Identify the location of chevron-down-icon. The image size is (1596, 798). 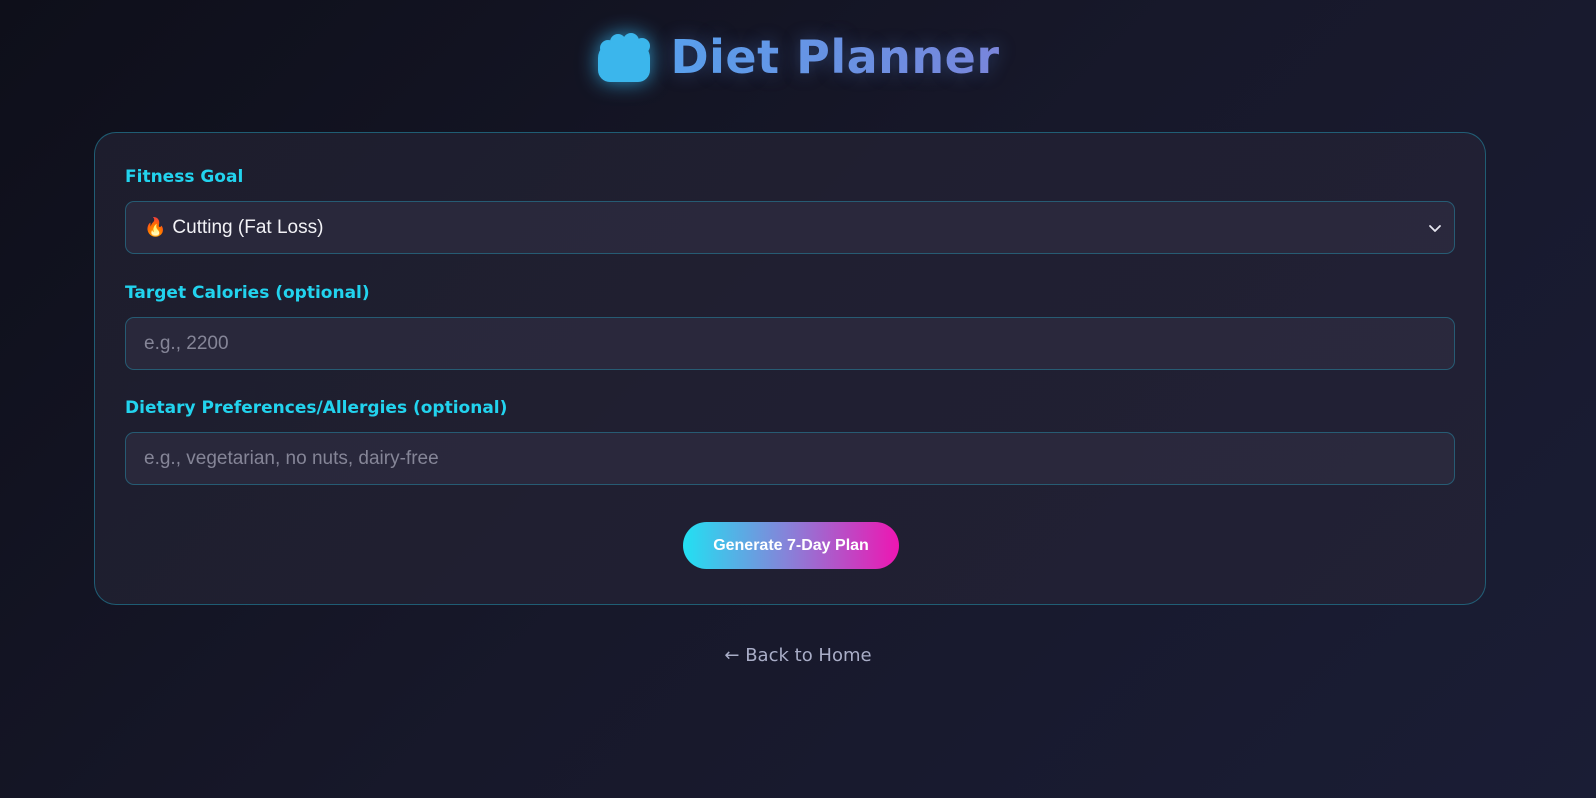
(1435, 228).